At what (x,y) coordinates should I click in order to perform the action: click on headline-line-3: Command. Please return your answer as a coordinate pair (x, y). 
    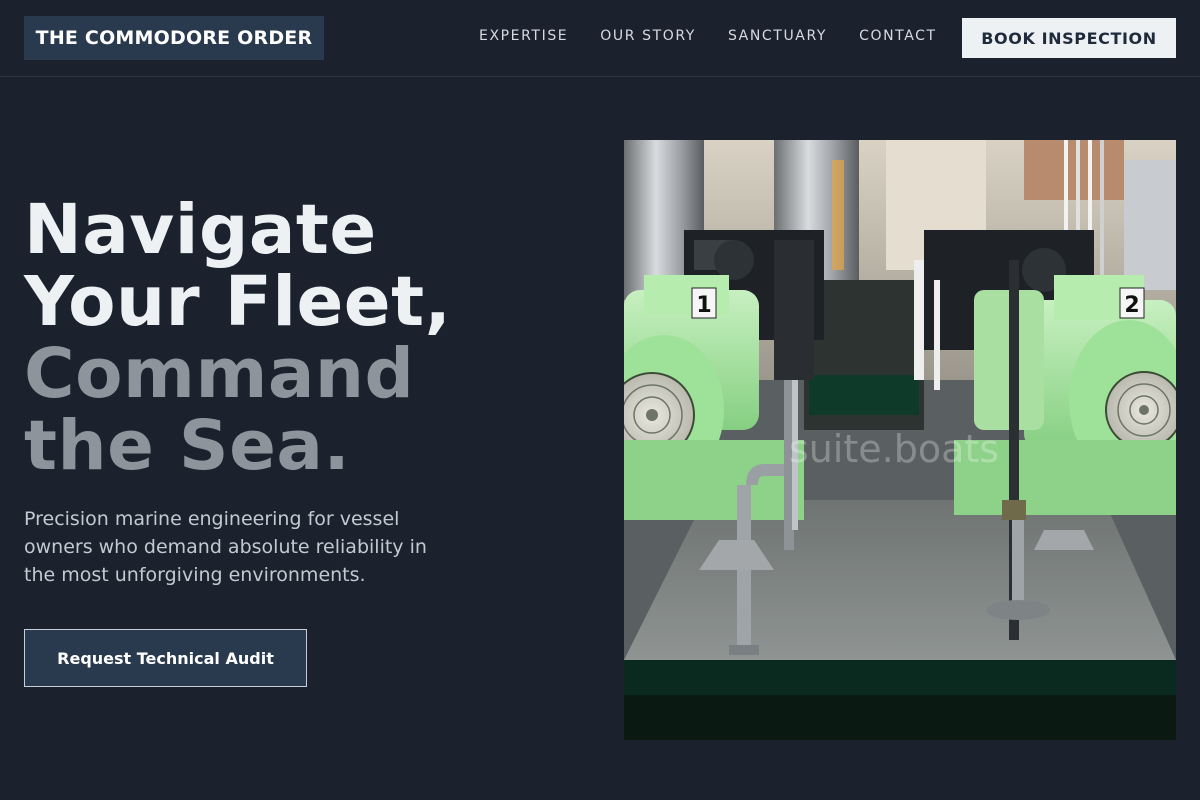
    Looking at the image, I should click on (219, 374).